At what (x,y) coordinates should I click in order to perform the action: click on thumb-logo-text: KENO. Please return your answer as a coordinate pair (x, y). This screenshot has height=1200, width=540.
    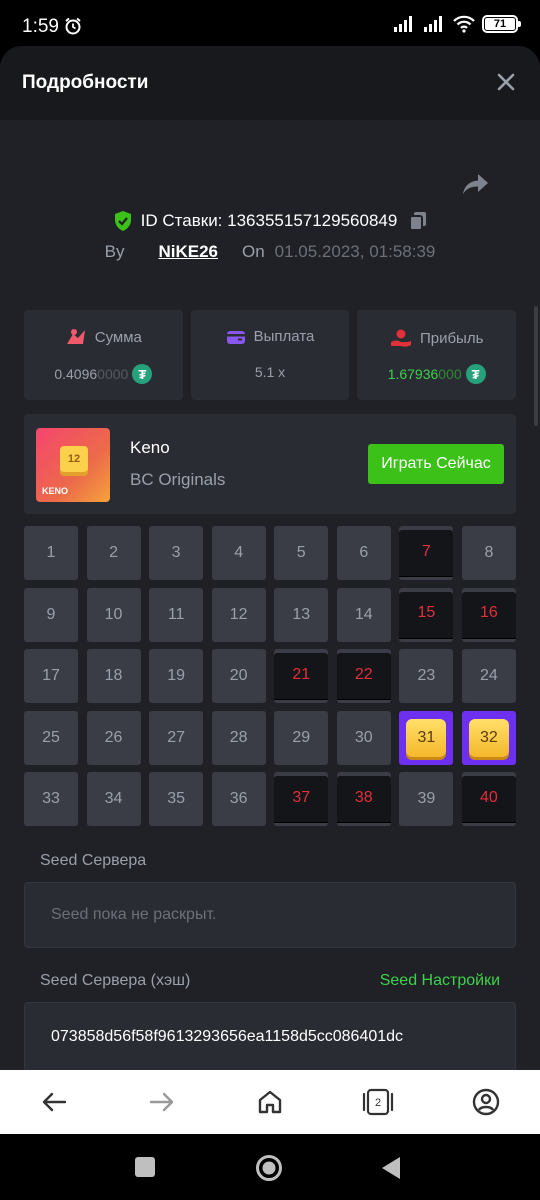
    Looking at the image, I should click on (55, 491).